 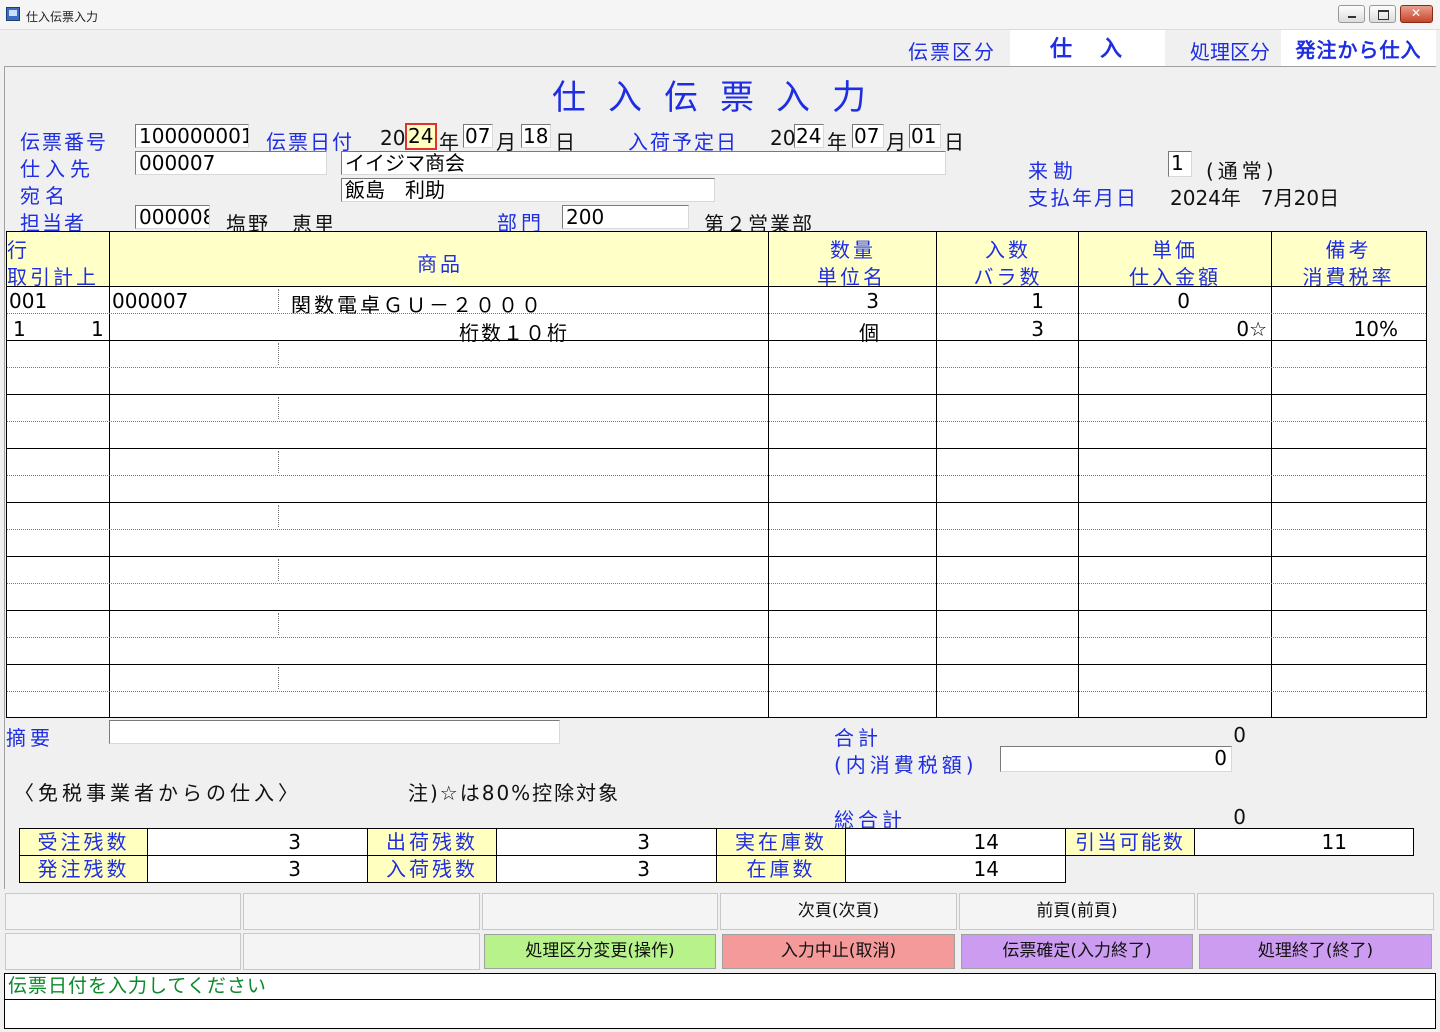 What do you see at coordinates (432, 842) in the screenshot?
I see `ship-remain-label: 出荷残数` at bounding box center [432, 842].